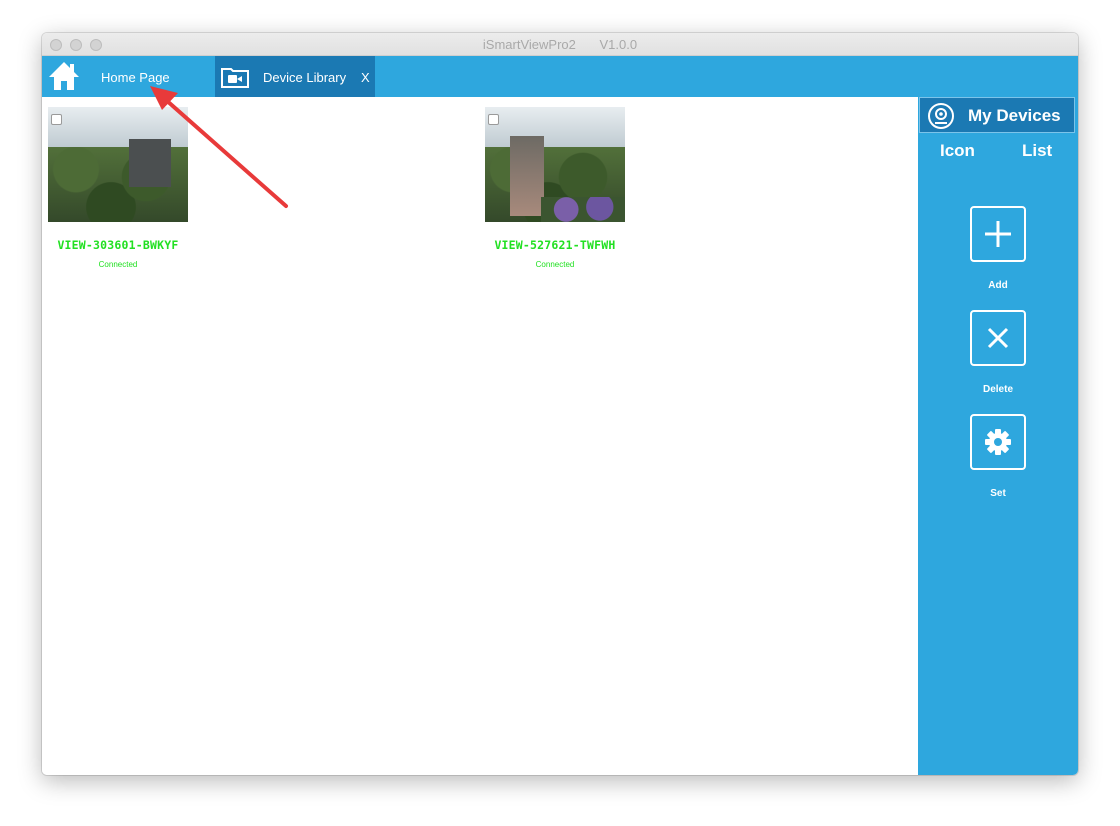  Describe the element at coordinates (997, 389) in the screenshot. I see `delete-label: Delete` at that location.